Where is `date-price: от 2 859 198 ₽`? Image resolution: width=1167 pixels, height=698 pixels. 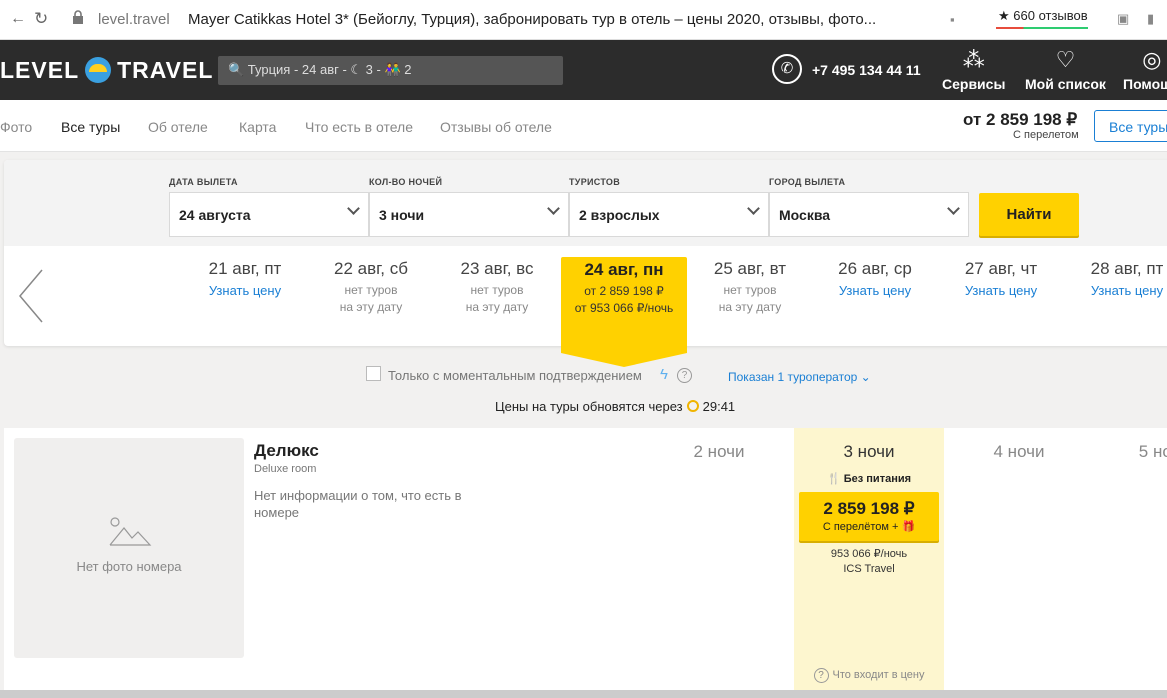 date-price: от 2 859 198 ₽ is located at coordinates (624, 291).